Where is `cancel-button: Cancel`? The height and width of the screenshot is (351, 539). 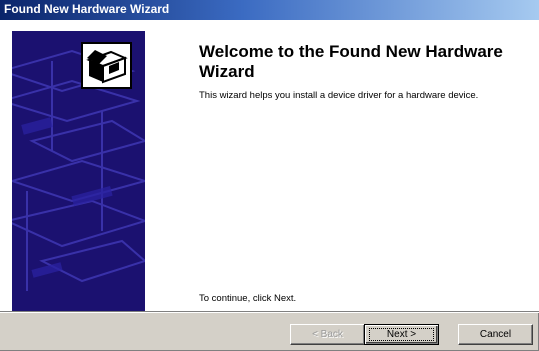 cancel-button: Cancel is located at coordinates (495, 334).